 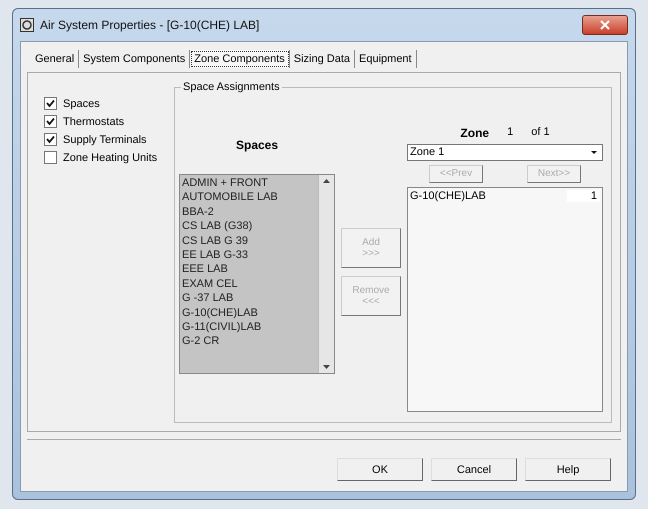 What do you see at coordinates (474, 469) in the screenshot?
I see `dialog-button: Cancel` at bounding box center [474, 469].